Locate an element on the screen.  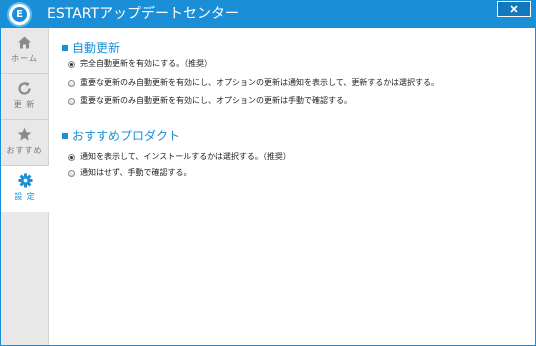
radio-label: 通知を表示して、インストールするかは選択する。（推奨） is located at coordinates (185, 156).